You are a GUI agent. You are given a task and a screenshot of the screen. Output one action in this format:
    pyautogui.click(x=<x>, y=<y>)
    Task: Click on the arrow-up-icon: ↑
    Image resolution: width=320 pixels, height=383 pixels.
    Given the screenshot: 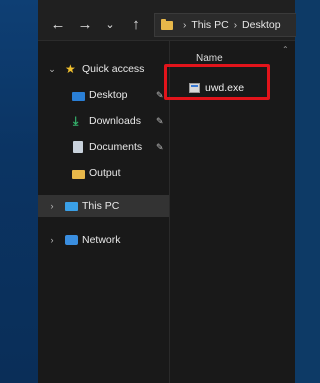 What is the action you would take?
    pyautogui.click(x=136, y=24)
    